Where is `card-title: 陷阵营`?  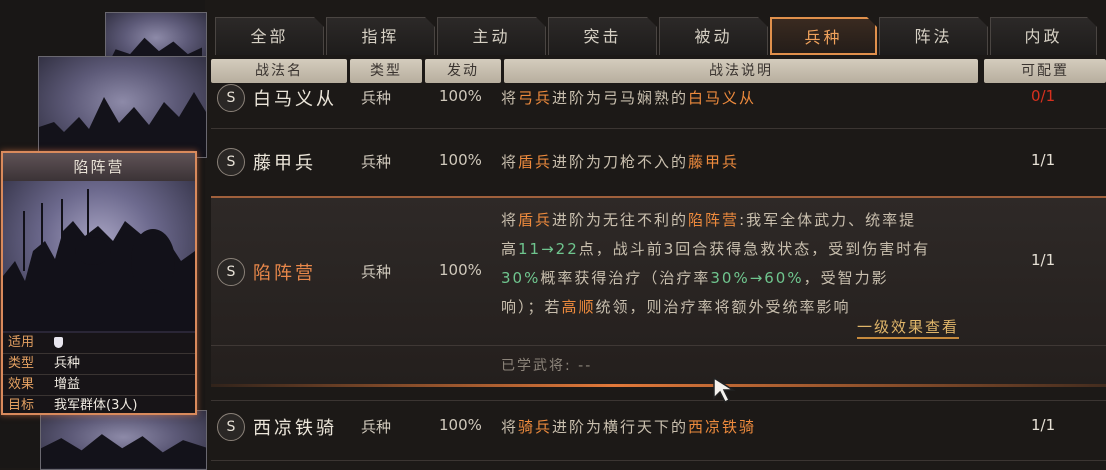 card-title: 陷阵营 is located at coordinates (99, 167).